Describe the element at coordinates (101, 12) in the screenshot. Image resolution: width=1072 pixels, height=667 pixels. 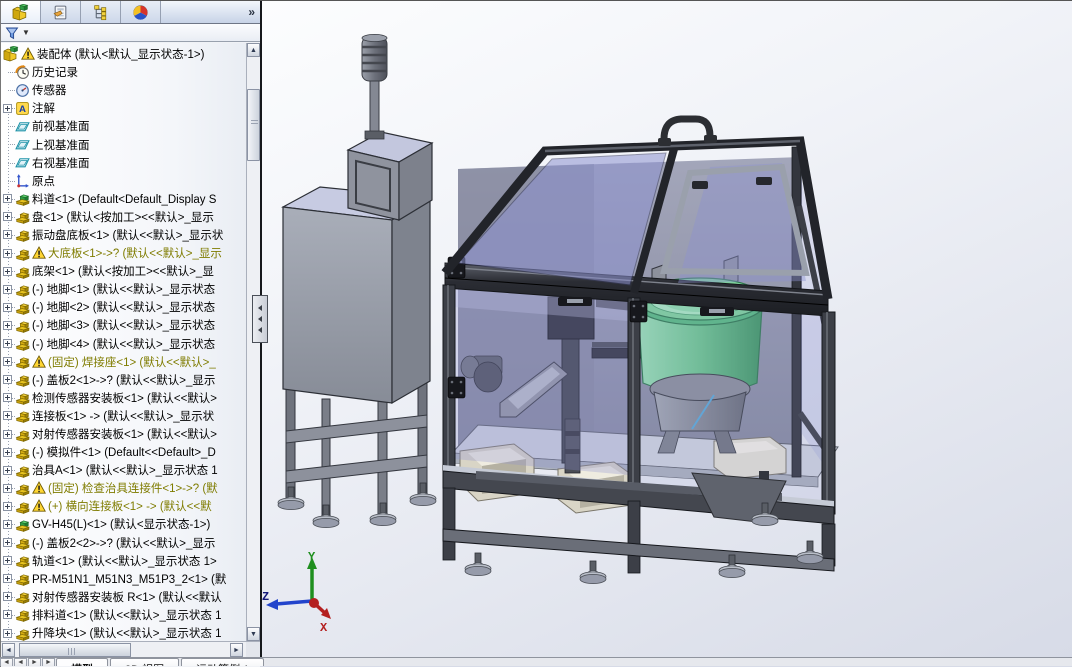
I see `tab-configurationmanager` at that location.